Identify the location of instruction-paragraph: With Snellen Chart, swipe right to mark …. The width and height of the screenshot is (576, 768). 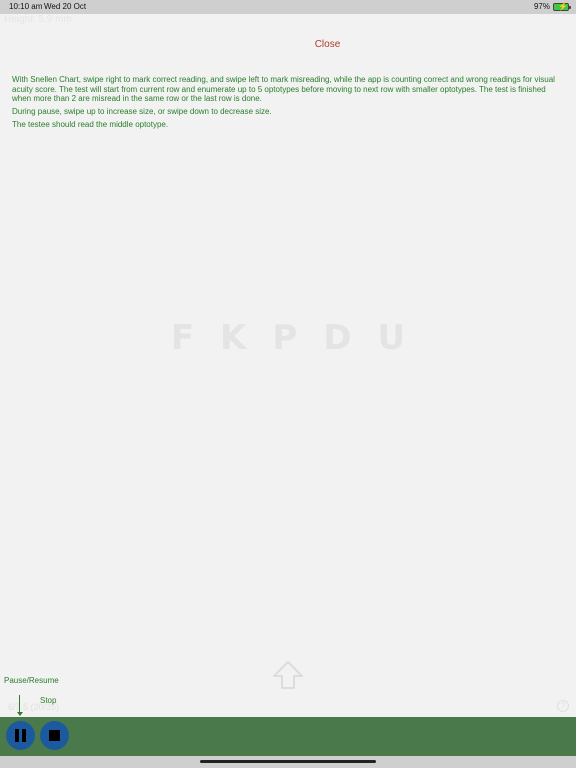
(283, 89).